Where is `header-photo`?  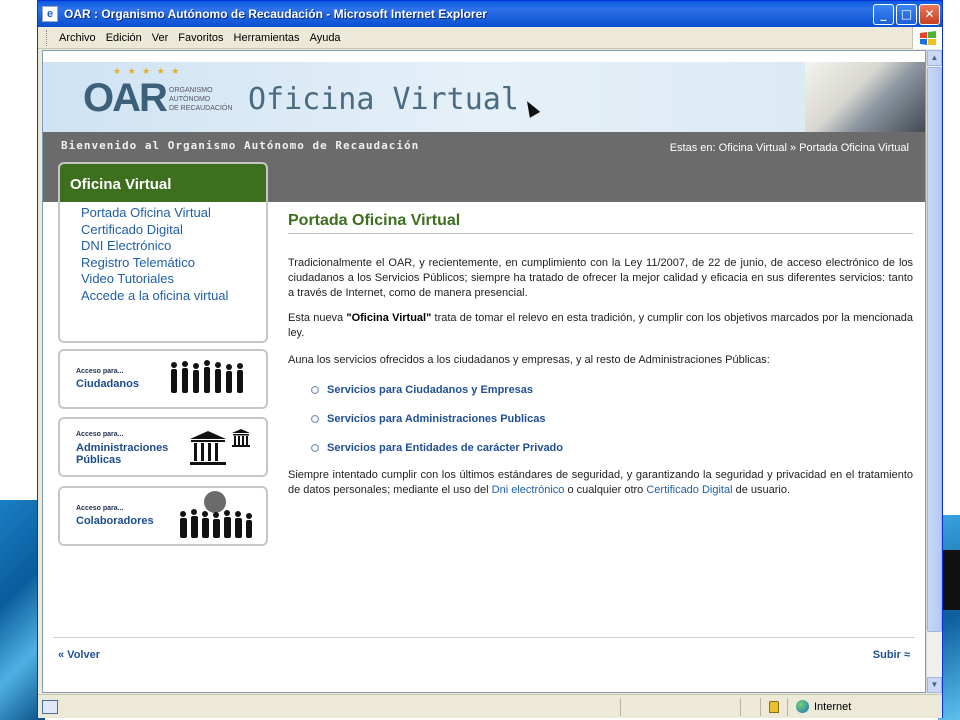 header-photo is located at coordinates (865, 97).